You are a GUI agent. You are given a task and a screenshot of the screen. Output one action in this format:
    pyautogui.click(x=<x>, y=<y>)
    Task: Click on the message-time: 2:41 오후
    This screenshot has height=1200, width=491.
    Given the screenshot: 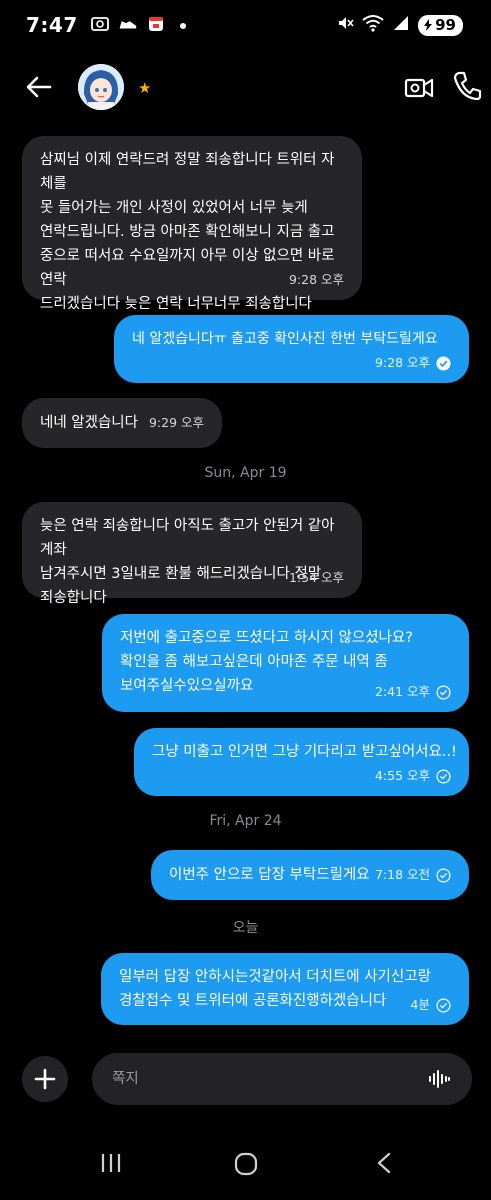 What is the action you would take?
    pyautogui.click(x=402, y=691)
    